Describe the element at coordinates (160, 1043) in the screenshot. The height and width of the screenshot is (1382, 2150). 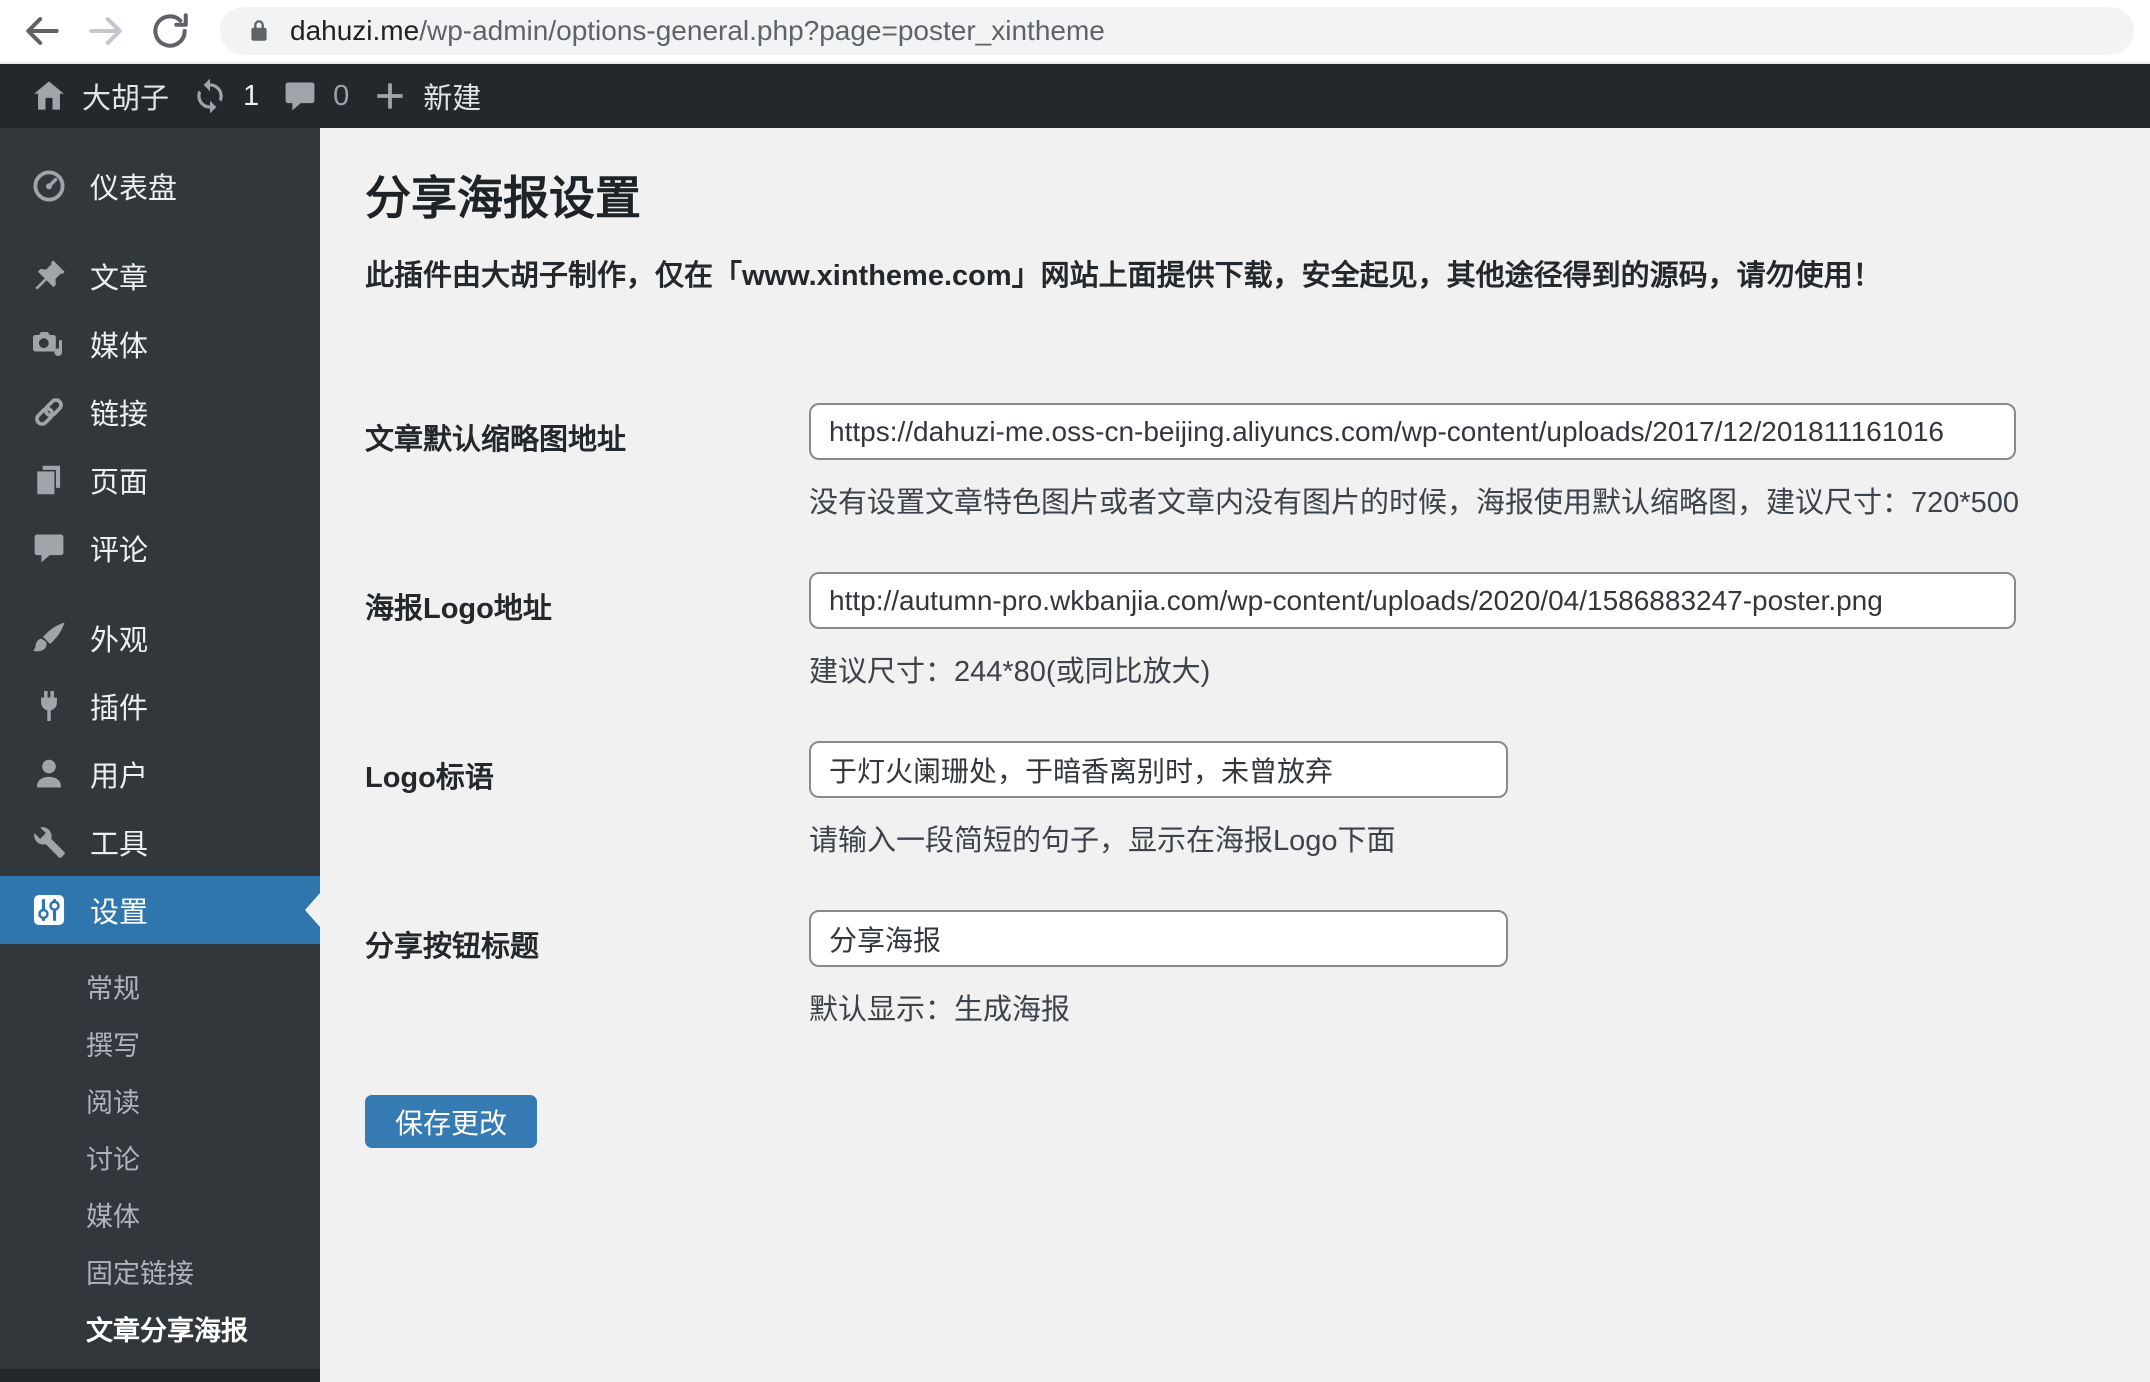
I see `submenu-item-writing: 撰写` at that location.